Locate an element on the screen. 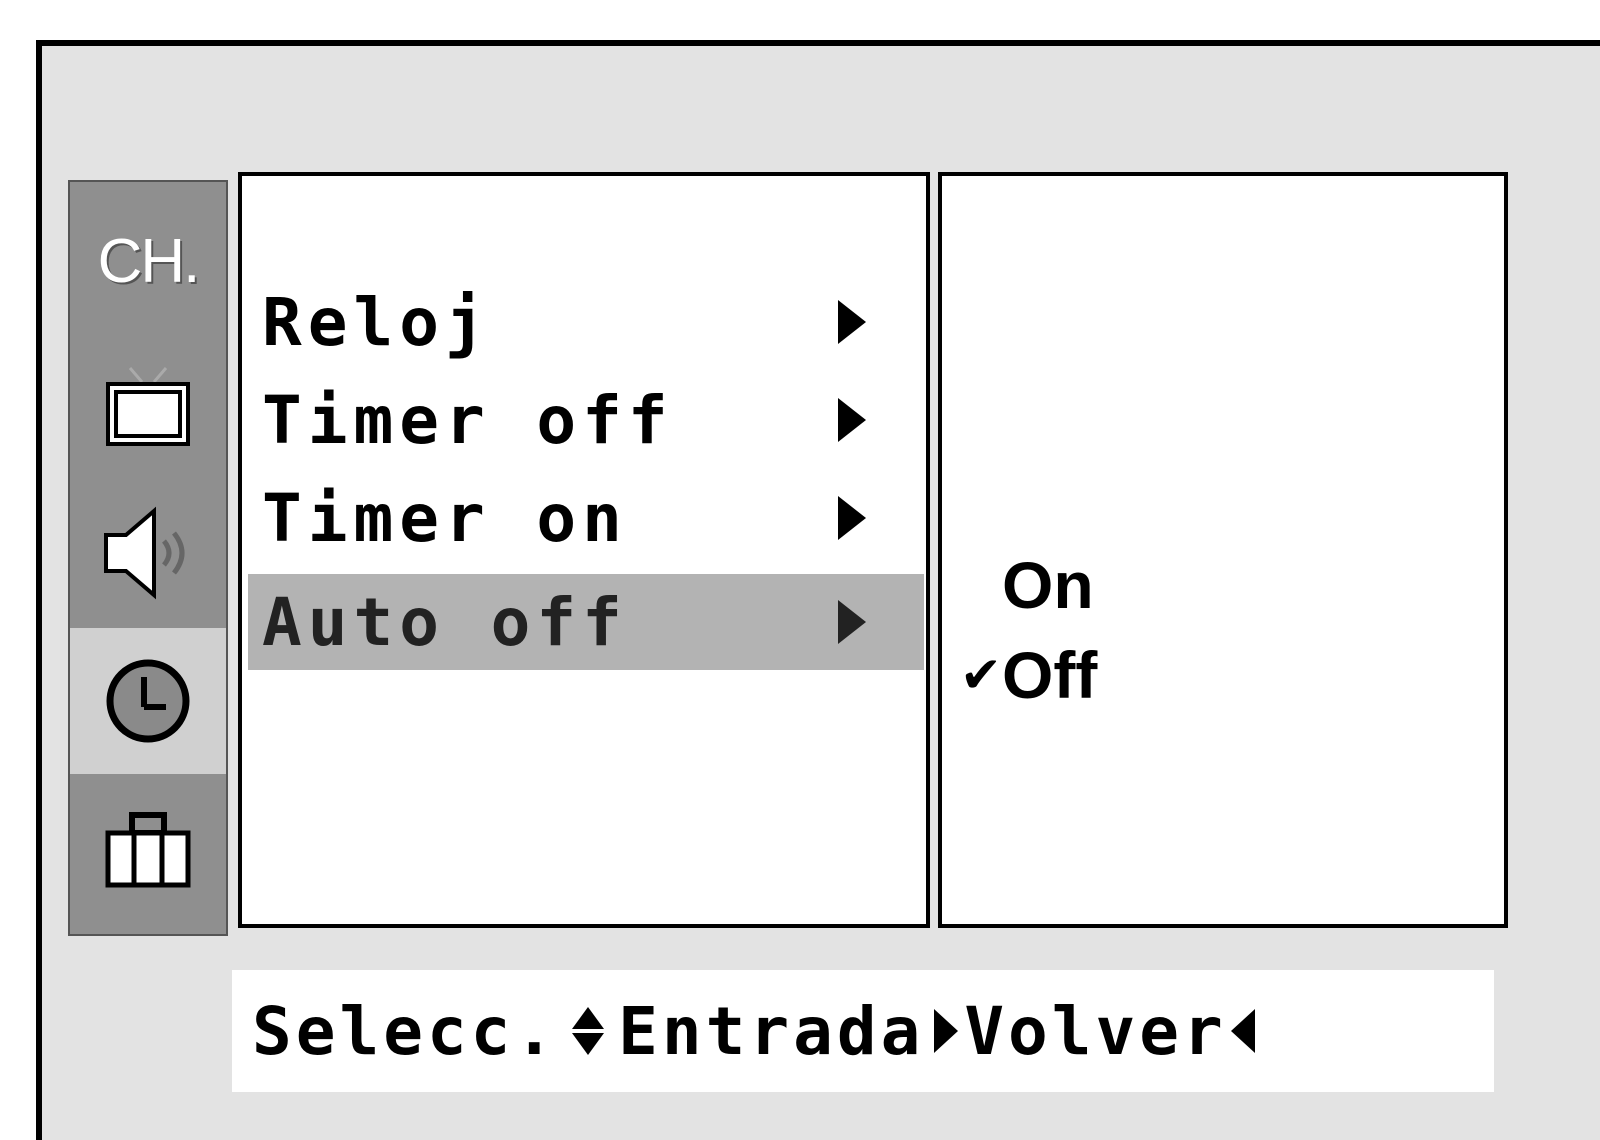  menu-item-label: Timer off is located at coordinates (468, 420).